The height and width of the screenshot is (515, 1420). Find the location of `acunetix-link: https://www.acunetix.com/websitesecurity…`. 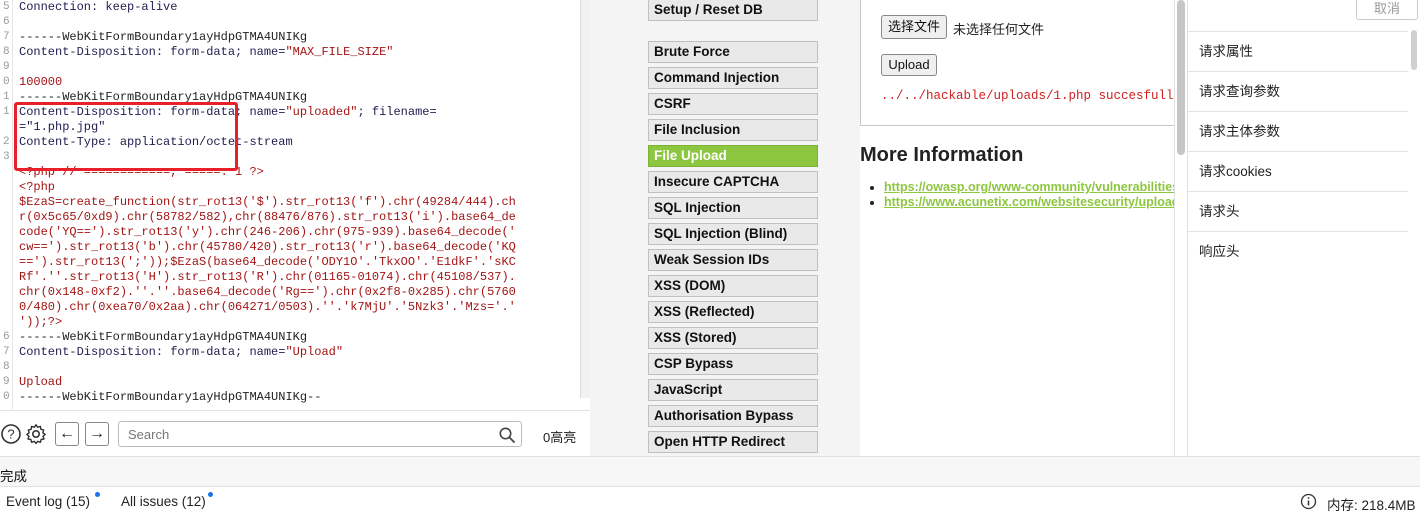

acunetix-link: https://www.acunetix.com/websitesecurity… is located at coordinates (1035, 202).